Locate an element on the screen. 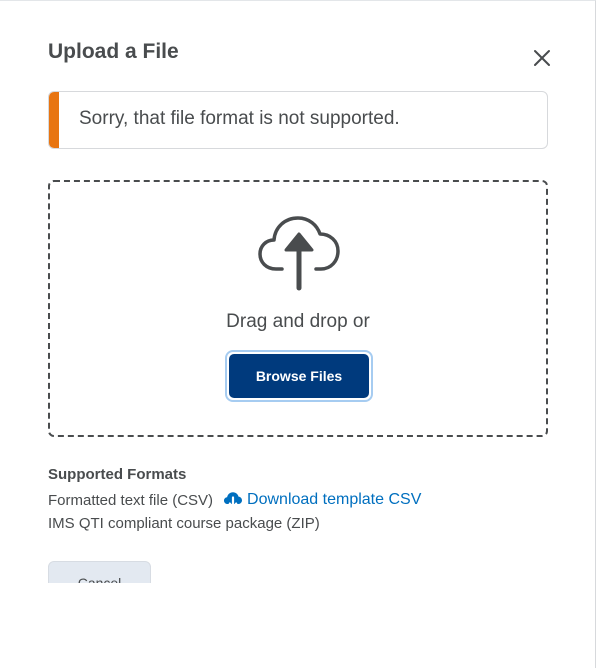  browse-files-button: Browse Files is located at coordinates (299, 376).